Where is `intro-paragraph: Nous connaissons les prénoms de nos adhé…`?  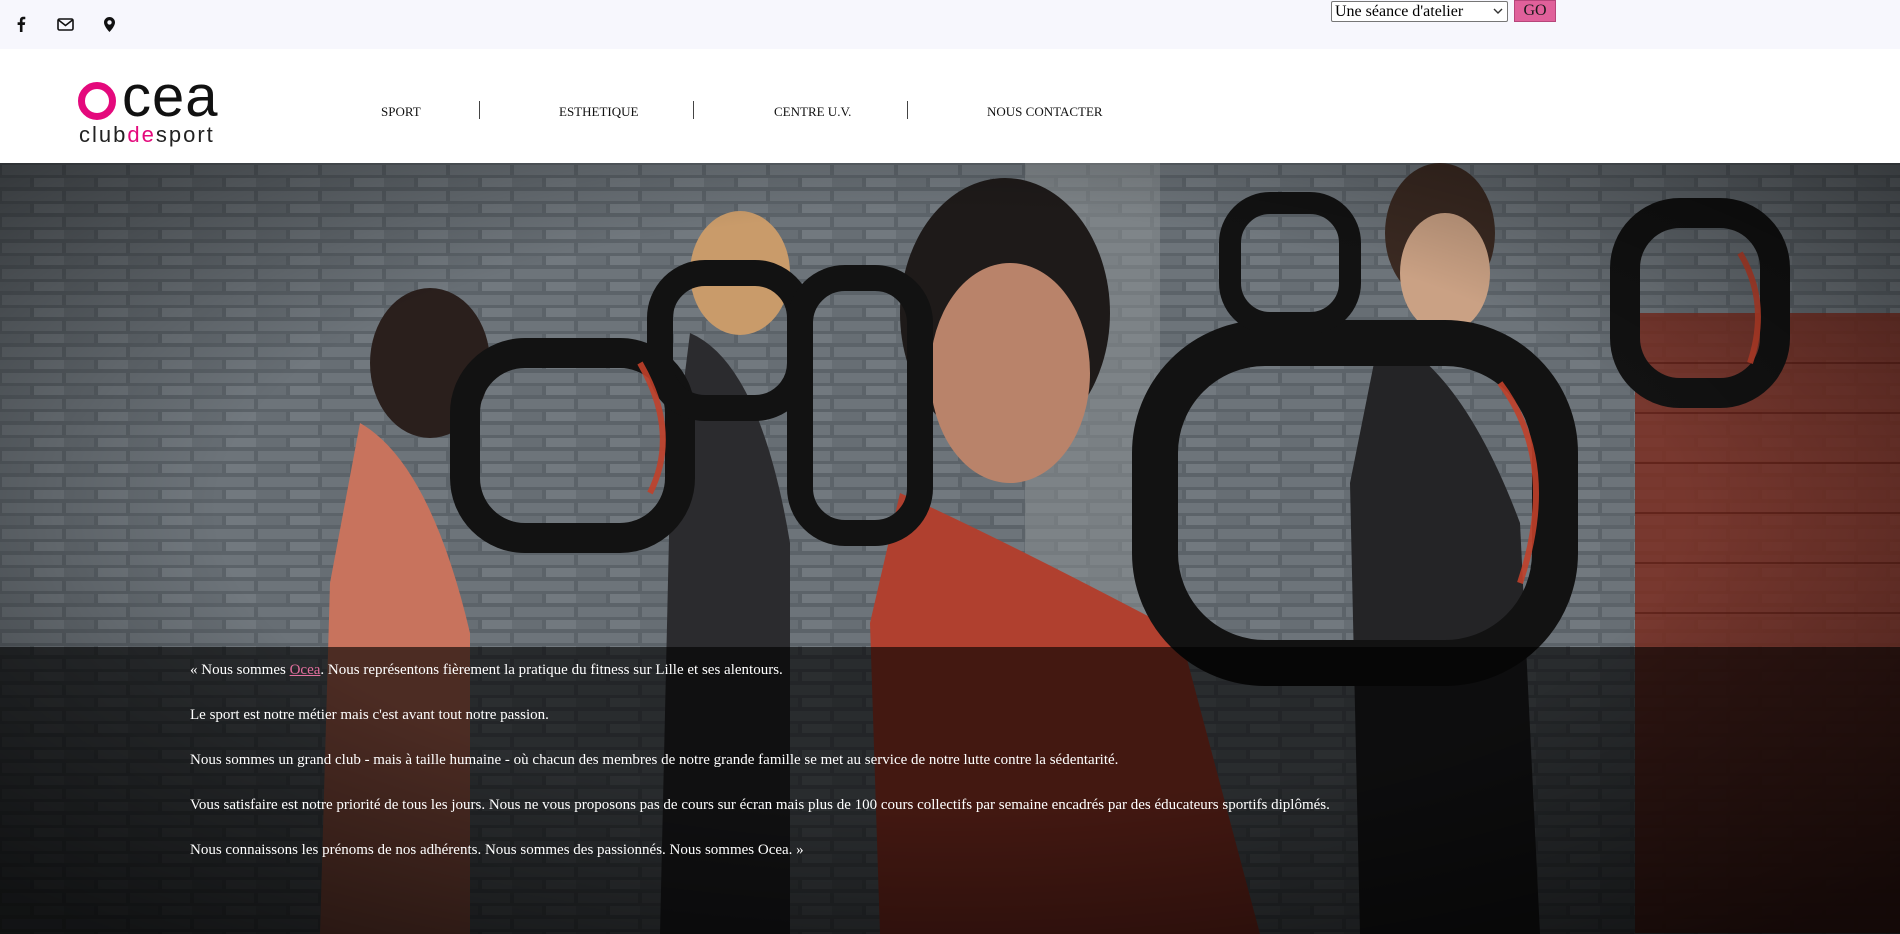
intro-paragraph: Nous connaissons les prénoms de nos adhé… is located at coordinates (497, 850).